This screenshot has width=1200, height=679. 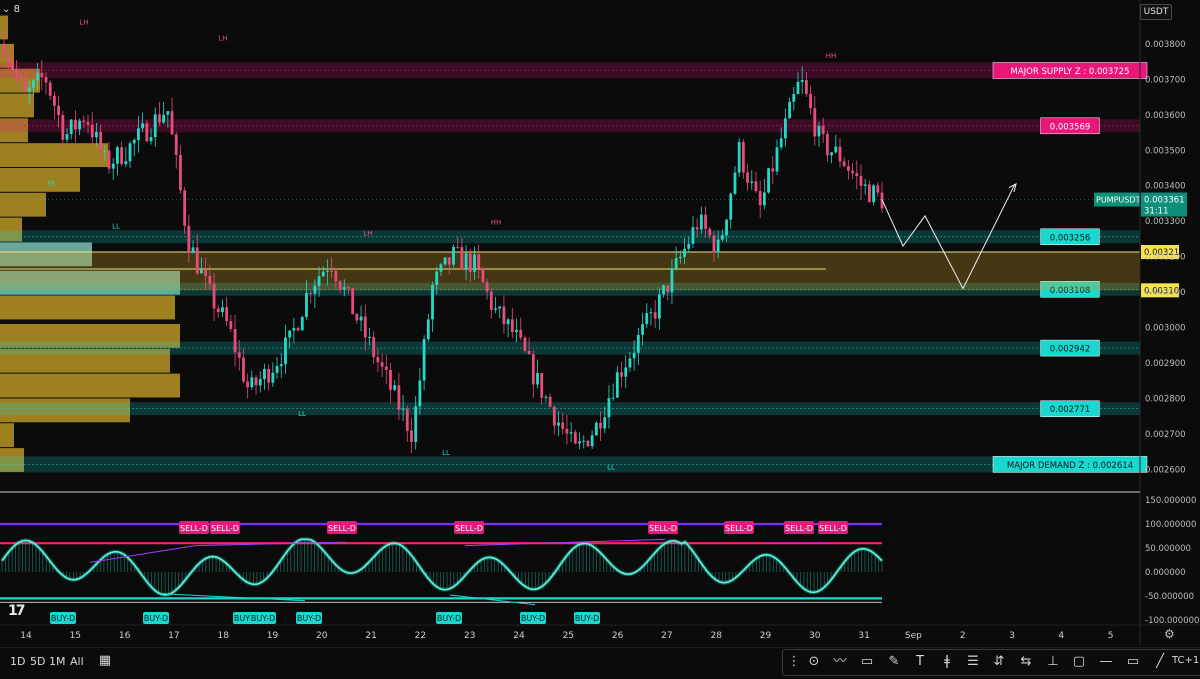 I want to click on swing-label: HL, so click(x=51, y=184).